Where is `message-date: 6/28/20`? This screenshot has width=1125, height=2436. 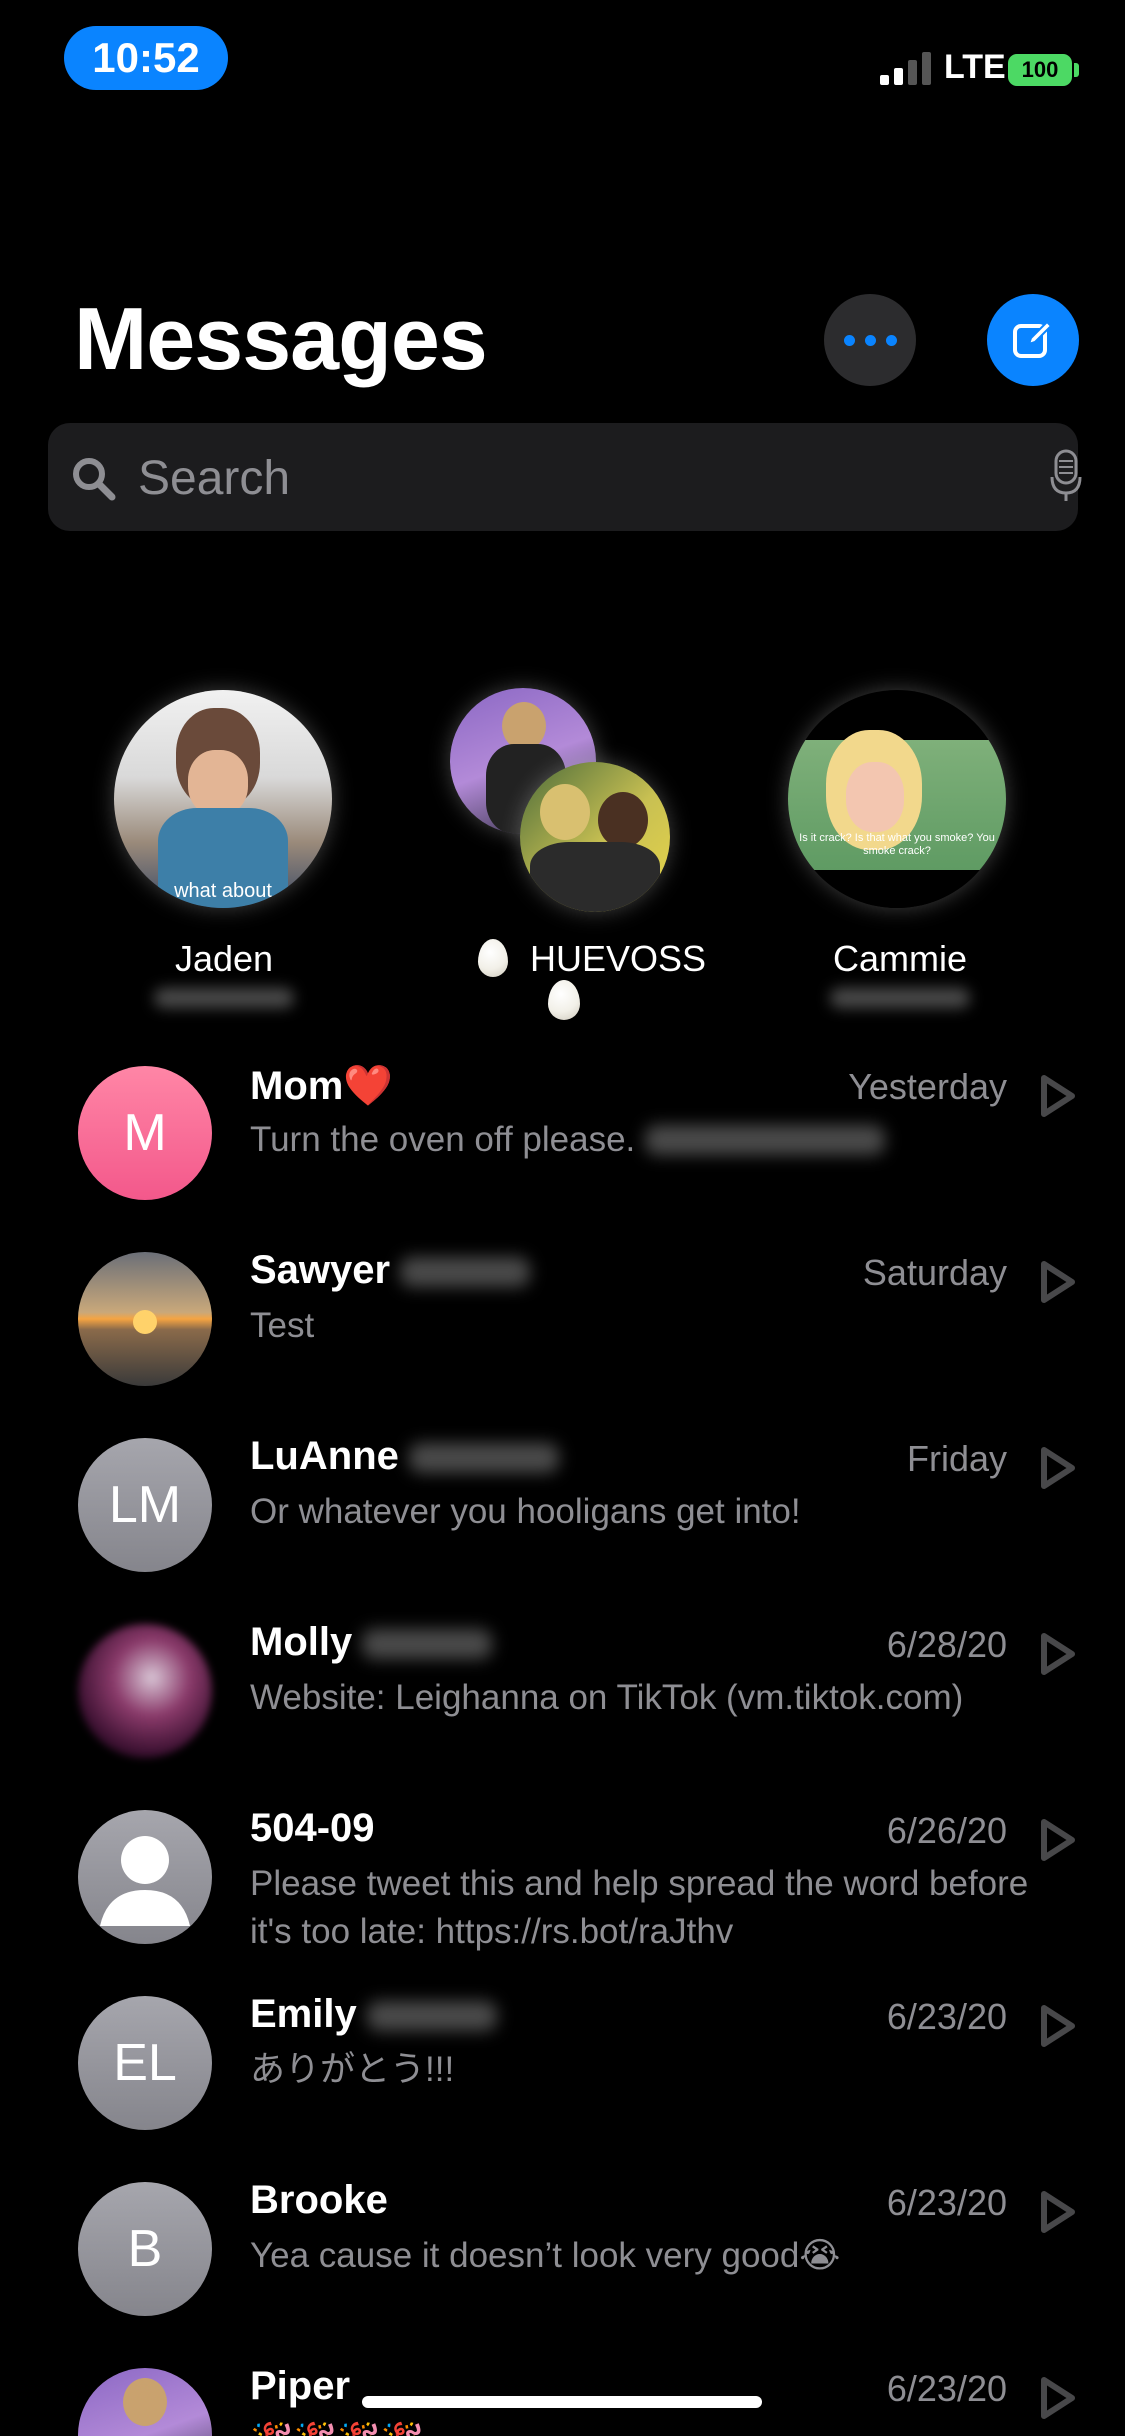
message-date: 6/28/20 is located at coordinates (946, 1644).